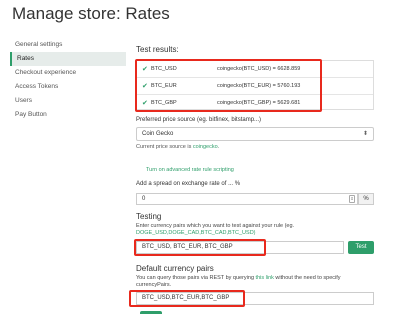 This screenshot has width=400, height=314. What do you see at coordinates (164, 147) in the screenshot?
I see `hint-prefix: Current price source is` at bounding box center [164, 147].